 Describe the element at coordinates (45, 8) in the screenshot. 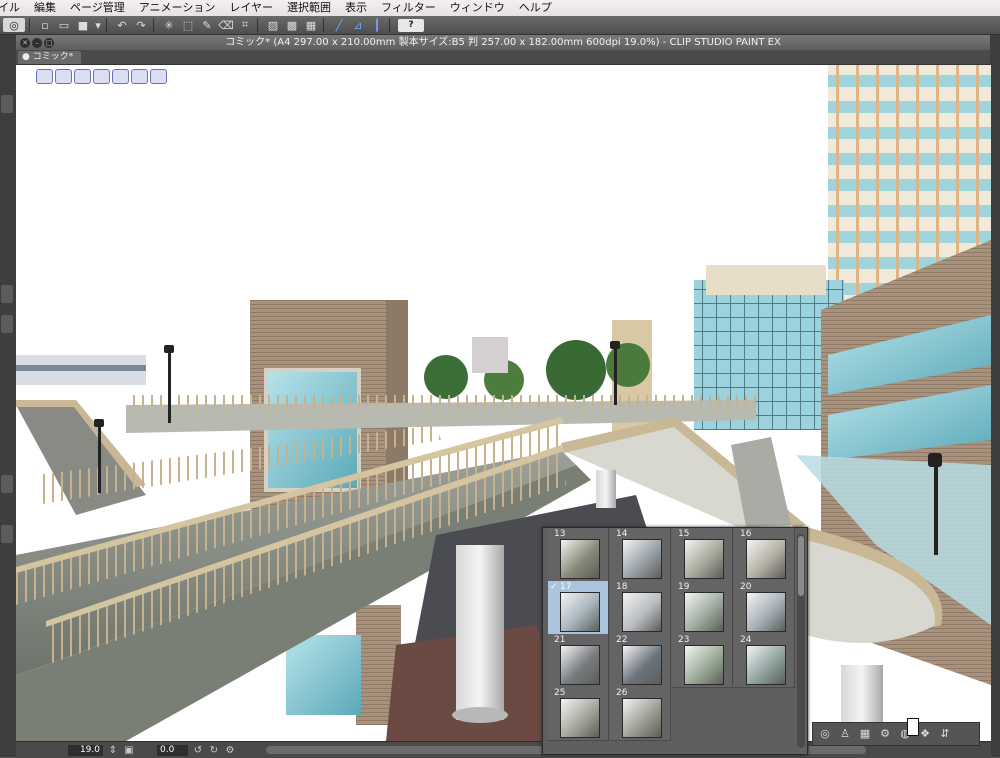

I see `menu-item: 編集` at that location.